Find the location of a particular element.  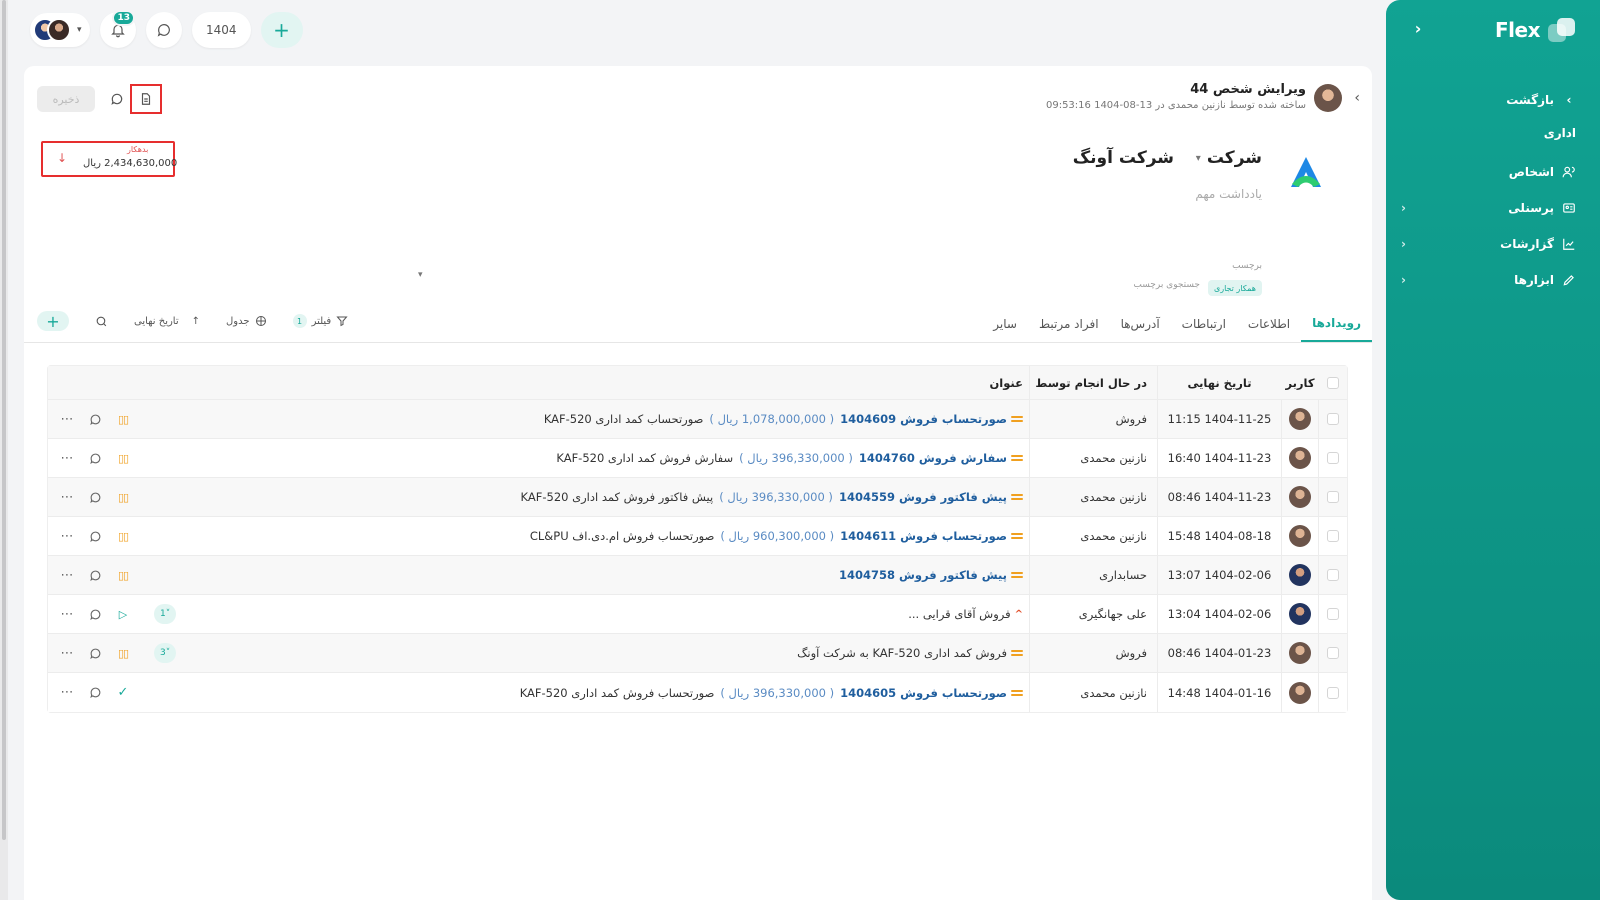

tag-chip: همکار تجاری is located at coordinates (1234, 288).